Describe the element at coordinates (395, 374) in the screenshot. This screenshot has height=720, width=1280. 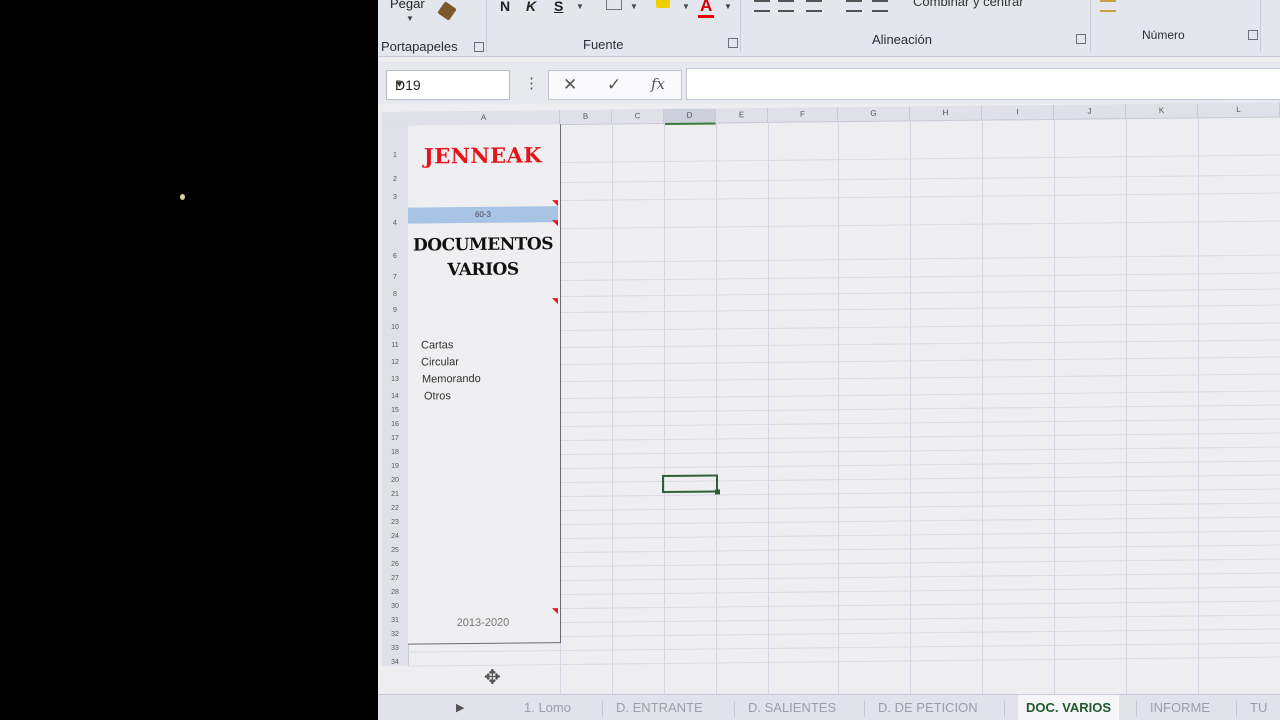
I see `row-header-13: 13` at that location.